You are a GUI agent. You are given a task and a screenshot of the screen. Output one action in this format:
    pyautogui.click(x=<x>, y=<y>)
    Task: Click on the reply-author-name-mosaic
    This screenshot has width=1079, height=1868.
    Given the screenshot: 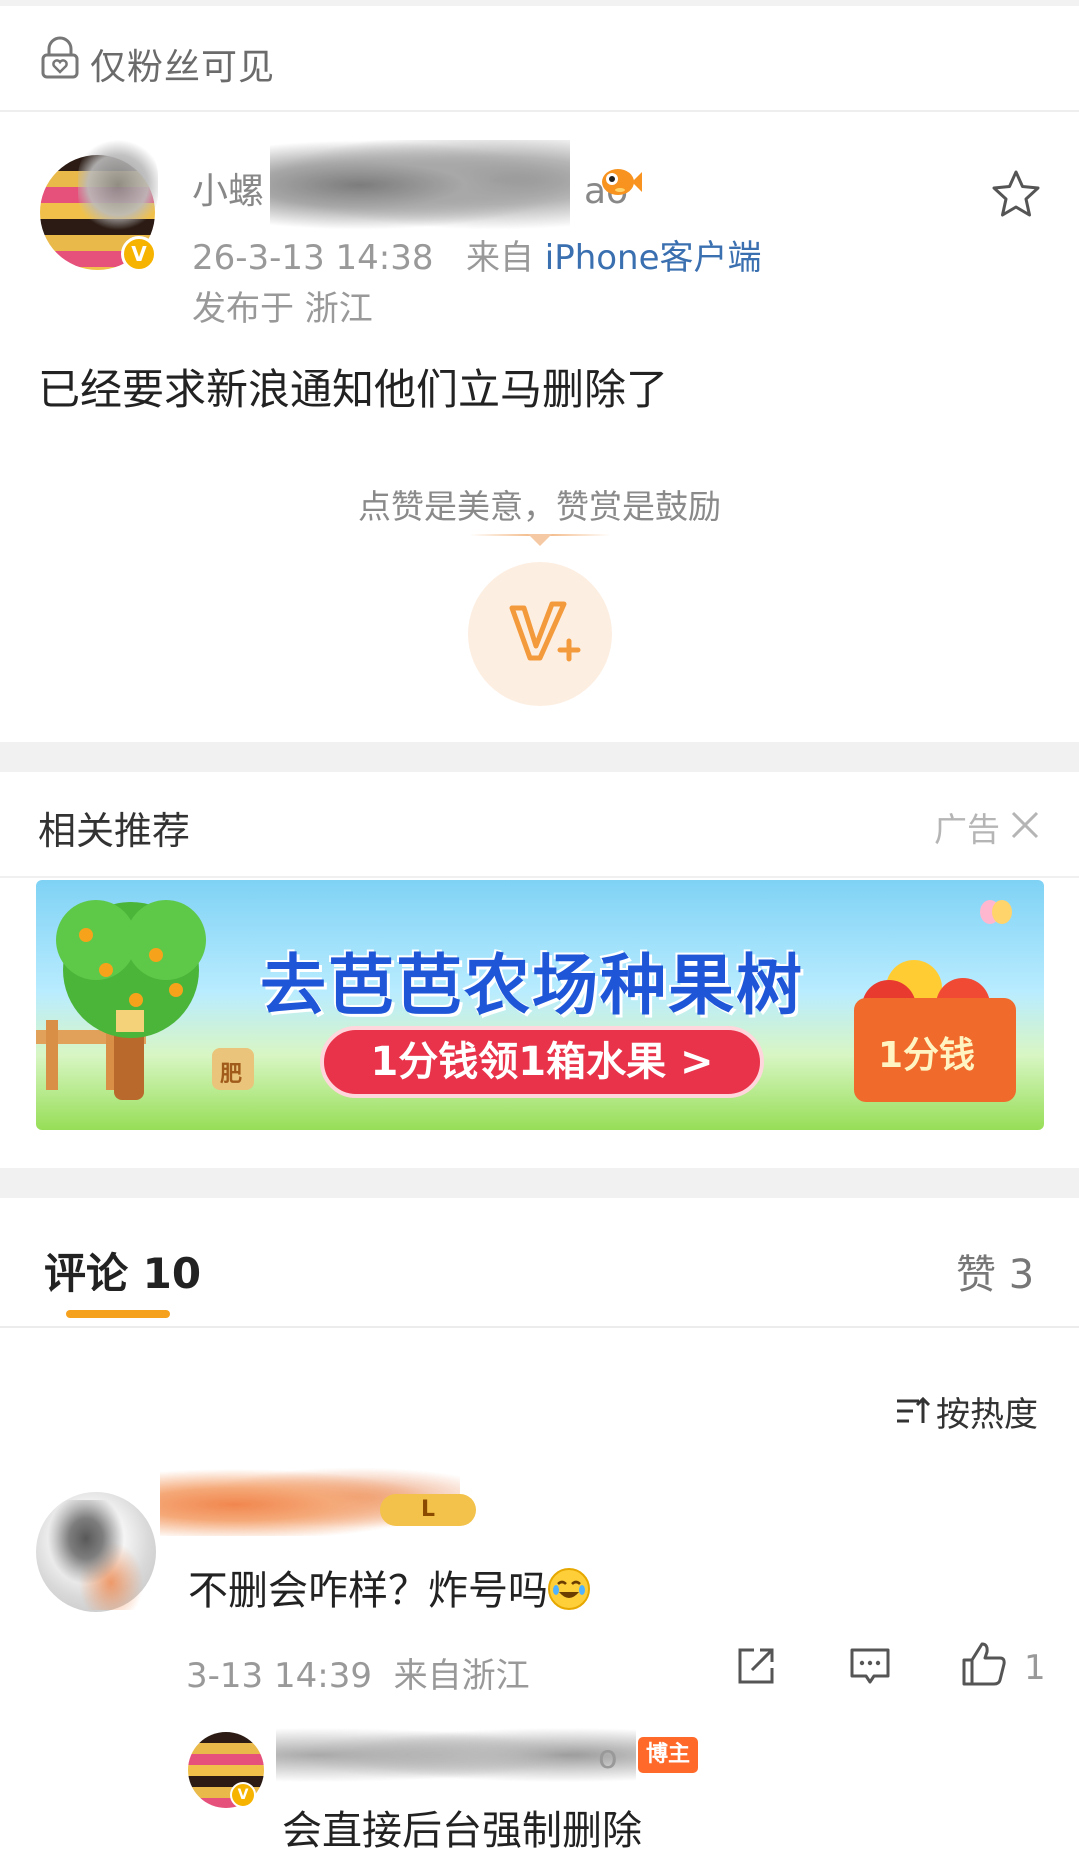 What is the action you would take?
    pyautogui.click(x=456, y=1755)
    